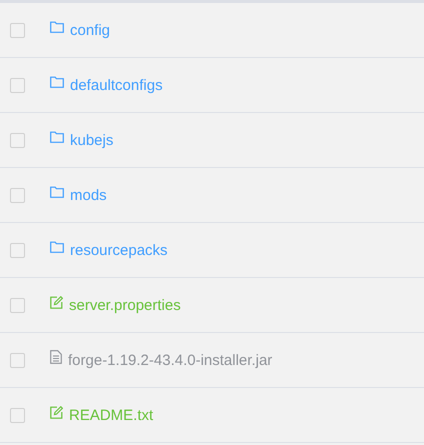 The height and width of the screenshot is (445, 424). I want to click on file-name-link: server.properties, so click(125, 305).